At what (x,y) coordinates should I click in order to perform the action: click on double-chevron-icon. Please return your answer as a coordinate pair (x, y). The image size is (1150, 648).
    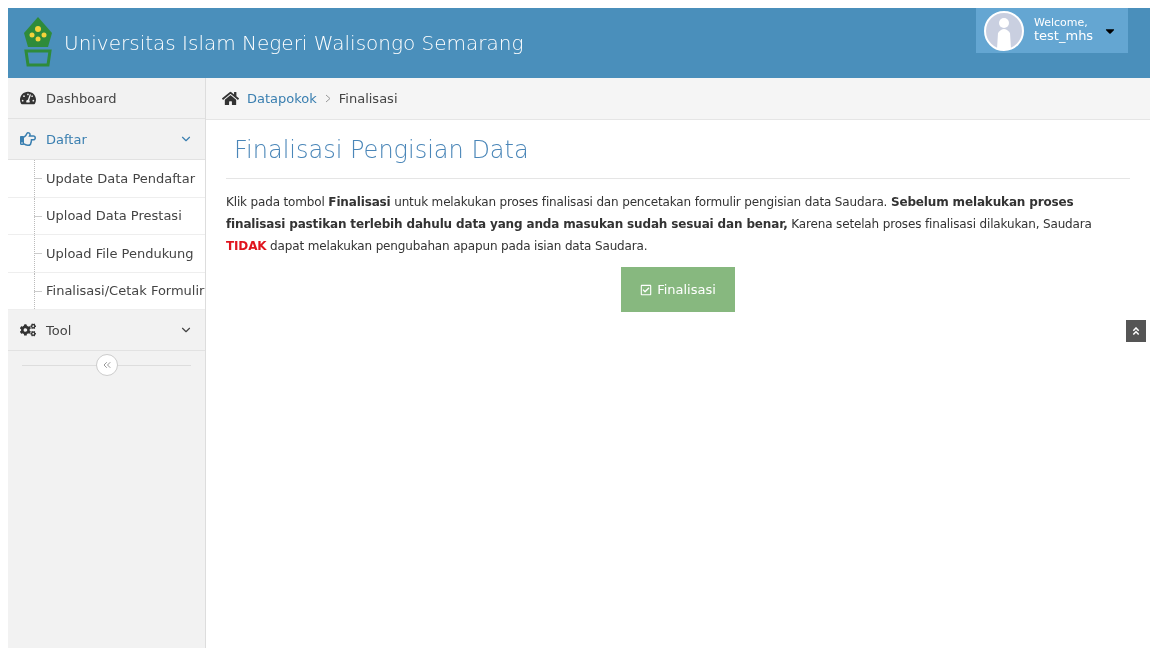
    Looking at the image, I should click on (1136, 331).